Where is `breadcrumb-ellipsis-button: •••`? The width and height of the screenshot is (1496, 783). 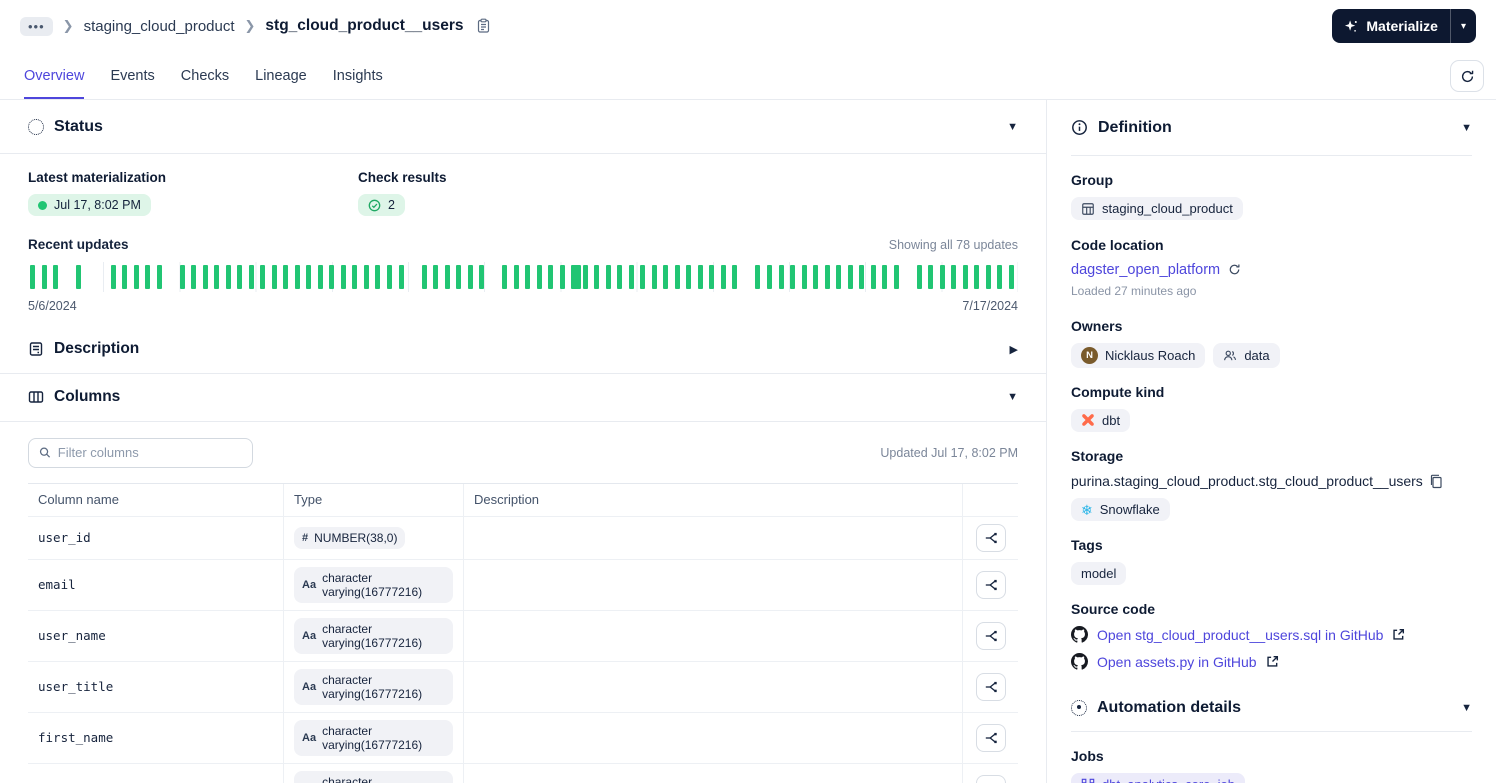
breadcrumb-ellipsis-button: ••• is located at coordinates (36, 26).